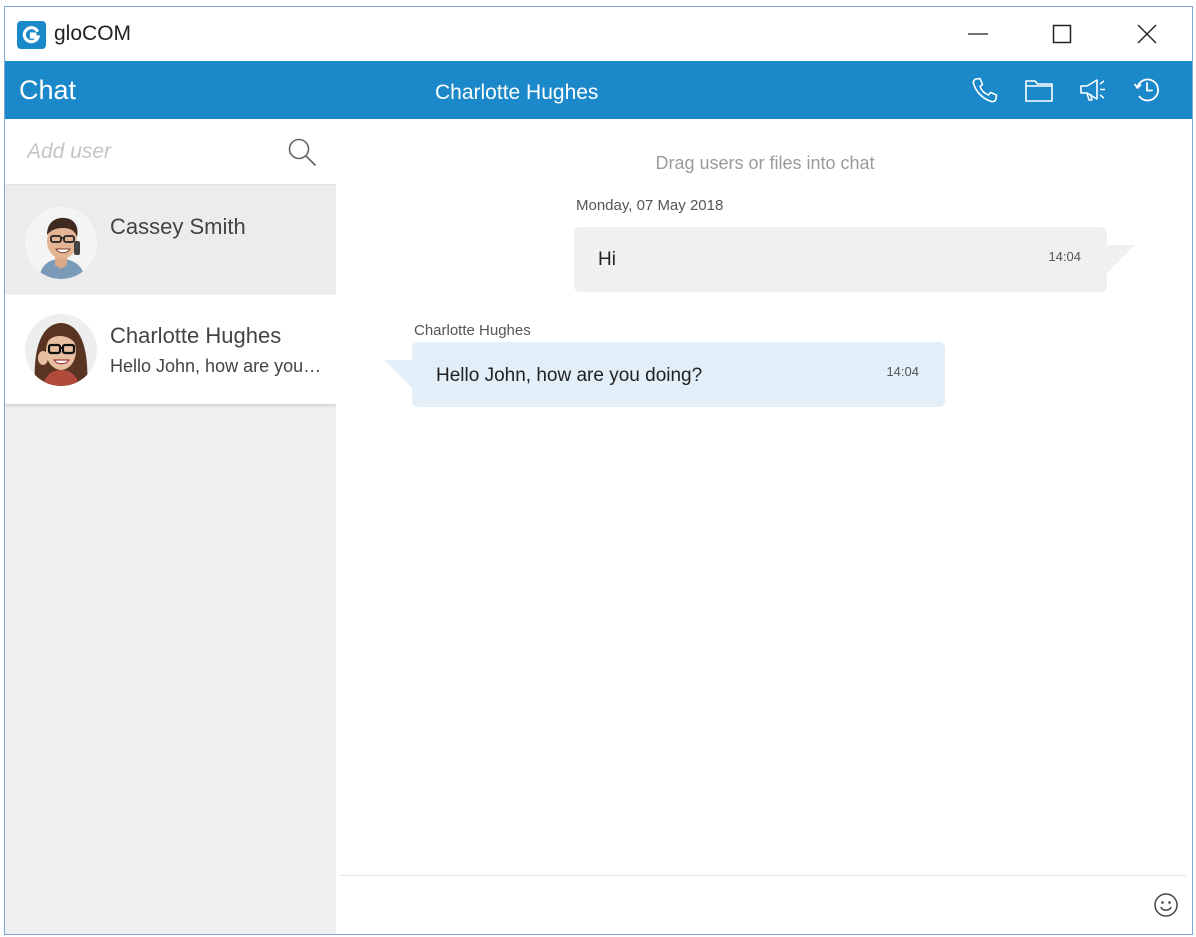 The height and width of the screenshot is (937, 1196). I want to click on close-icon, so click(1147, 34).